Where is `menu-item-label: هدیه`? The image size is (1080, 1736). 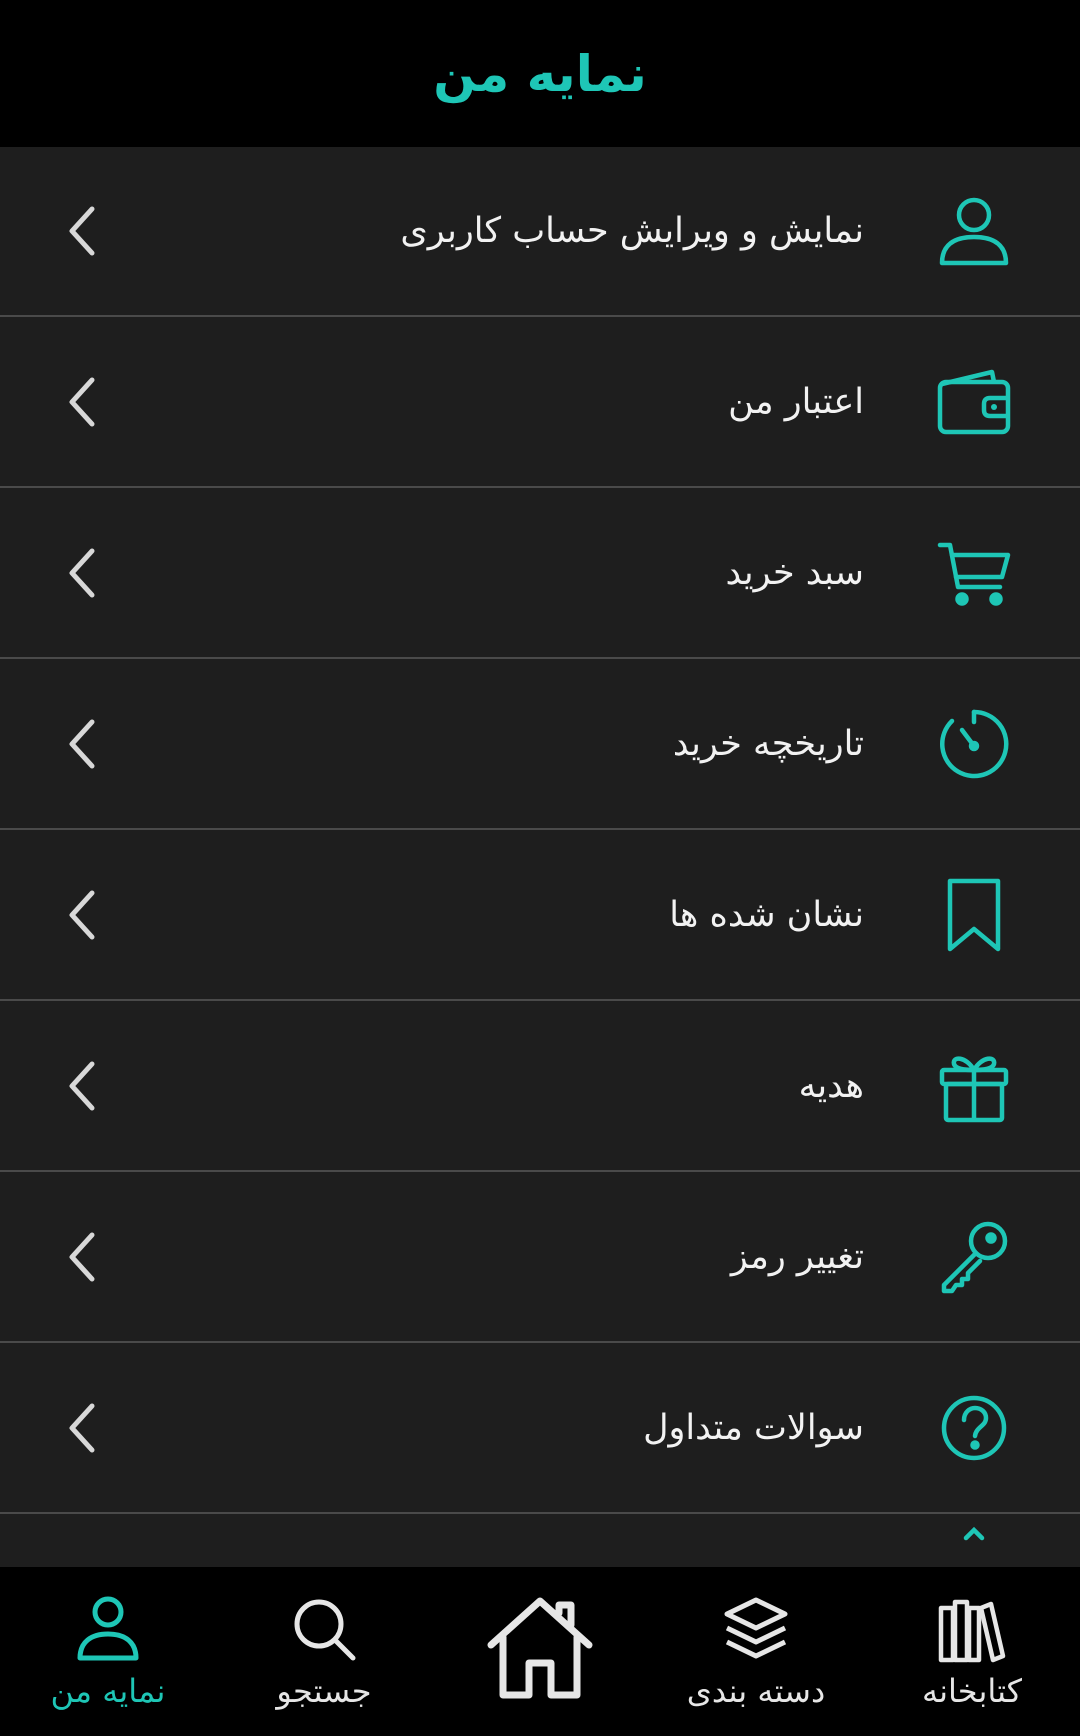 menu-item-label: هدیه is located at coordinates (831, 1085).